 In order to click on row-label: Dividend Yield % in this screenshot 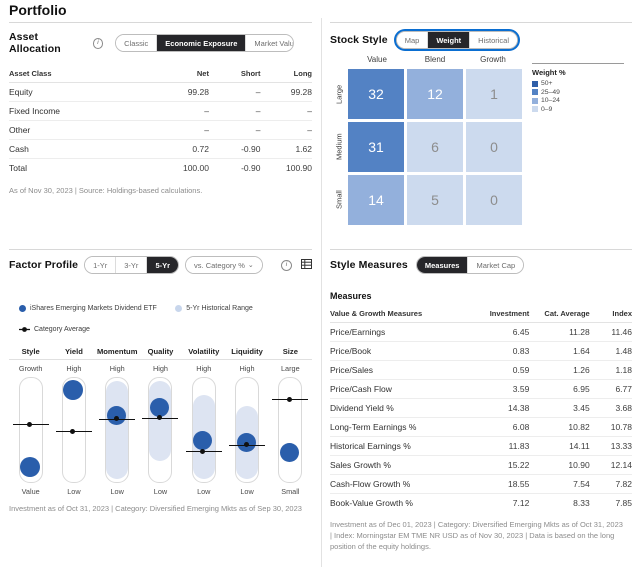, I will do `click(401, 408)`.